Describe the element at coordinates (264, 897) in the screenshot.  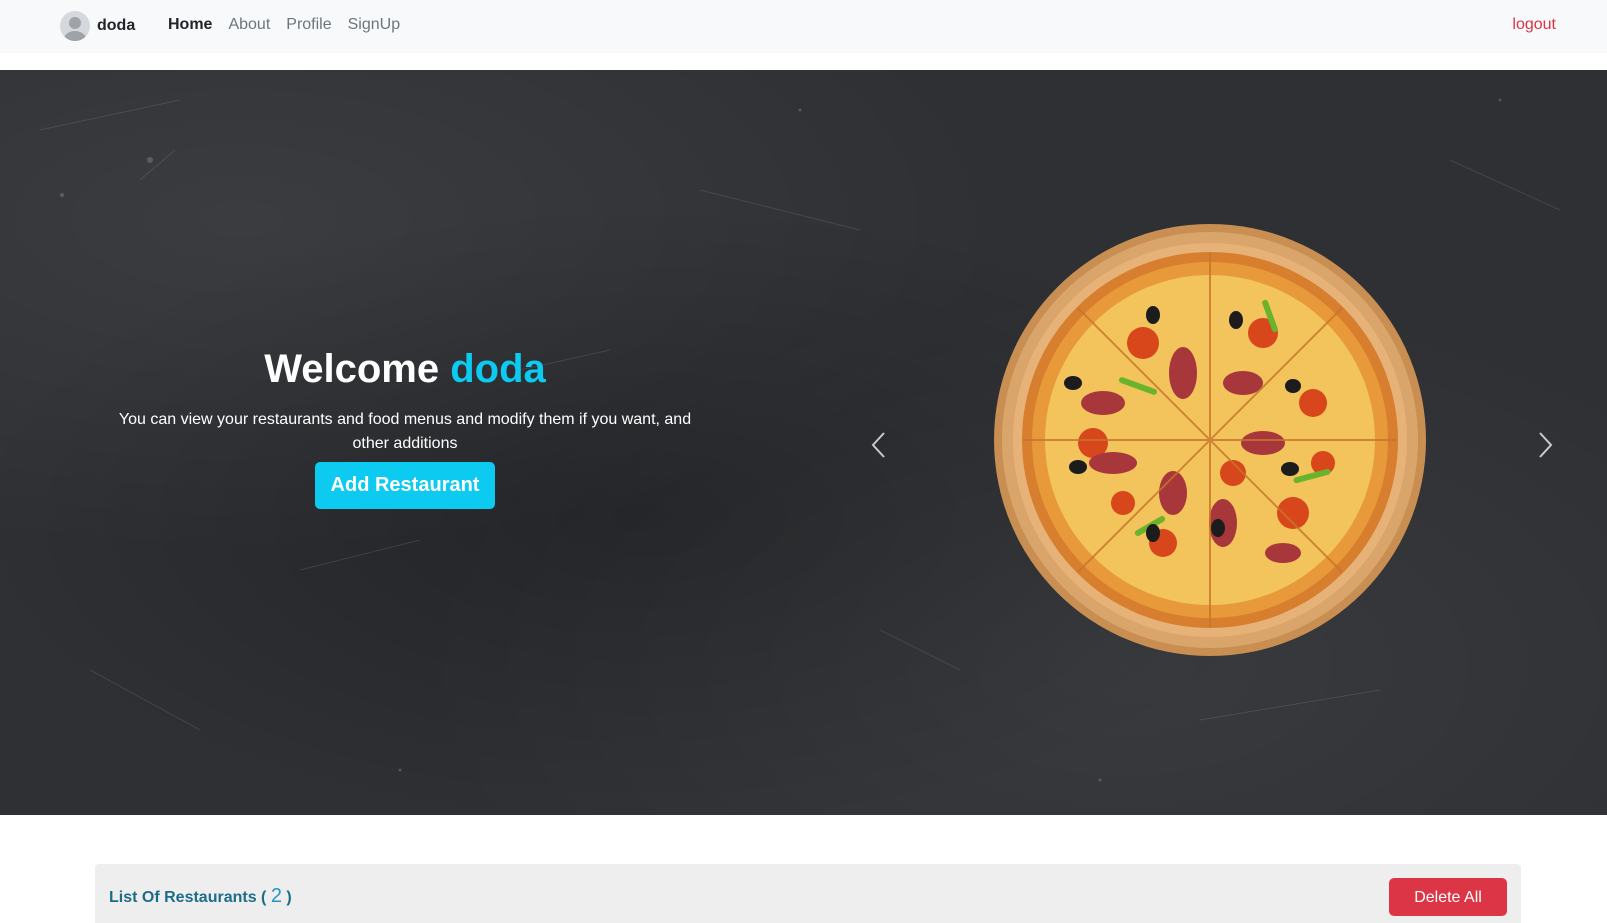
I see `list-open-paren: (` at that location.